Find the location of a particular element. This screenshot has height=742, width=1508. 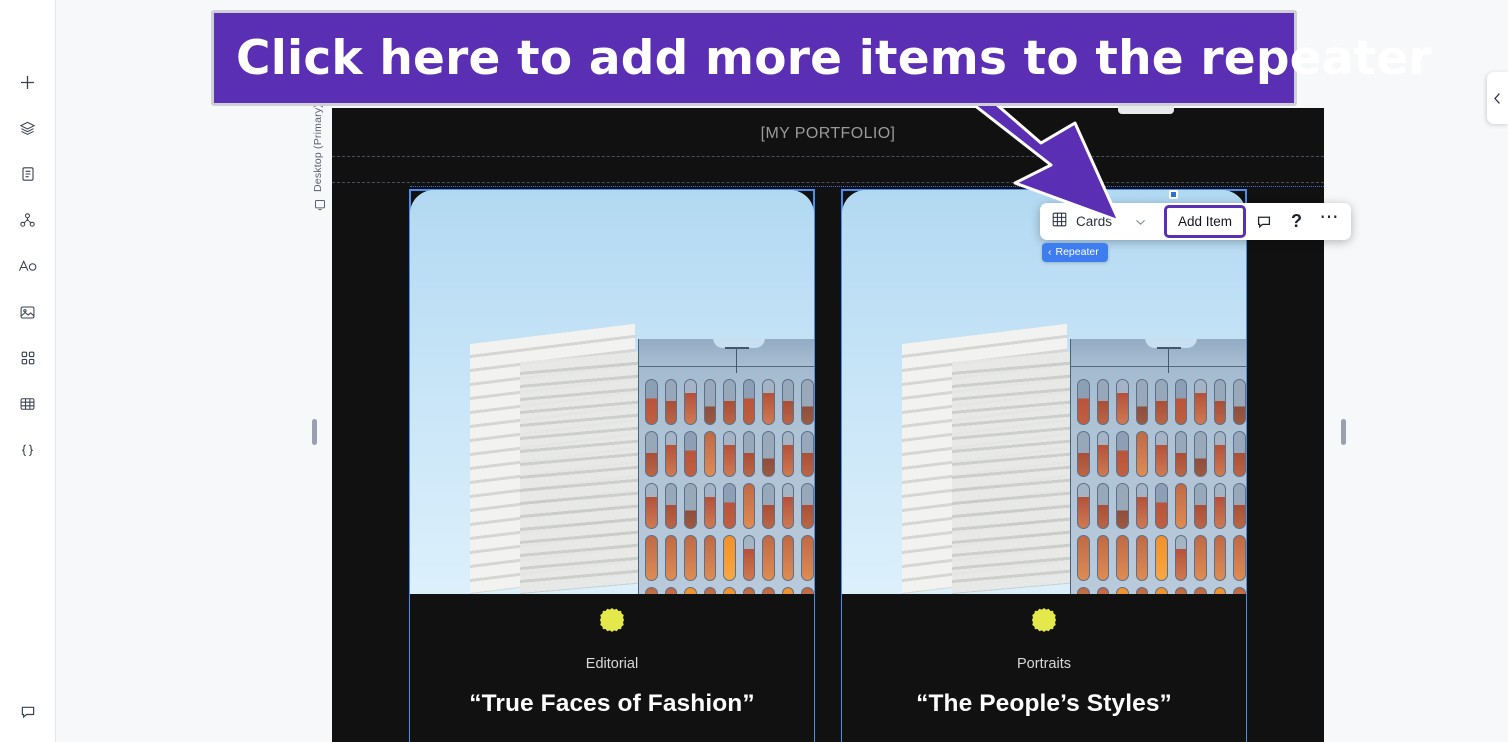

cms-table-icon is located at coordinates (28, 404).